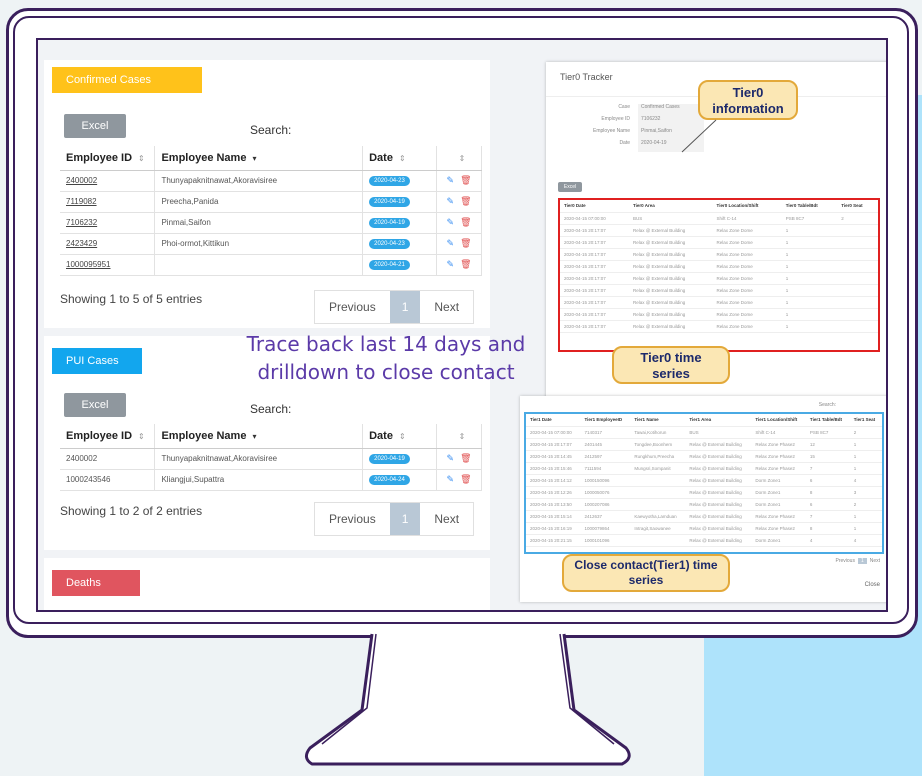 The height and width of the screenshot is (776, 922). I want to click on employee-id-link: 2423429, so click(81, 243).